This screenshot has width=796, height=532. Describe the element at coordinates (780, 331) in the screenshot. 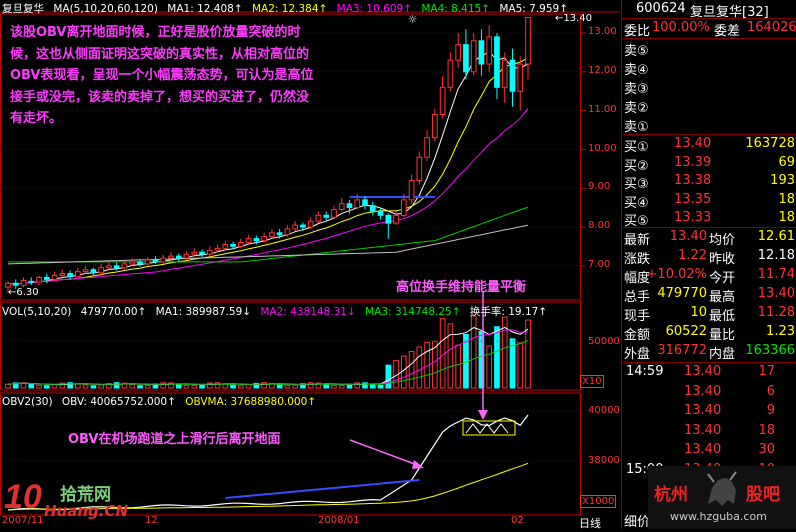

I see `stat-value: 1.23` at that location.